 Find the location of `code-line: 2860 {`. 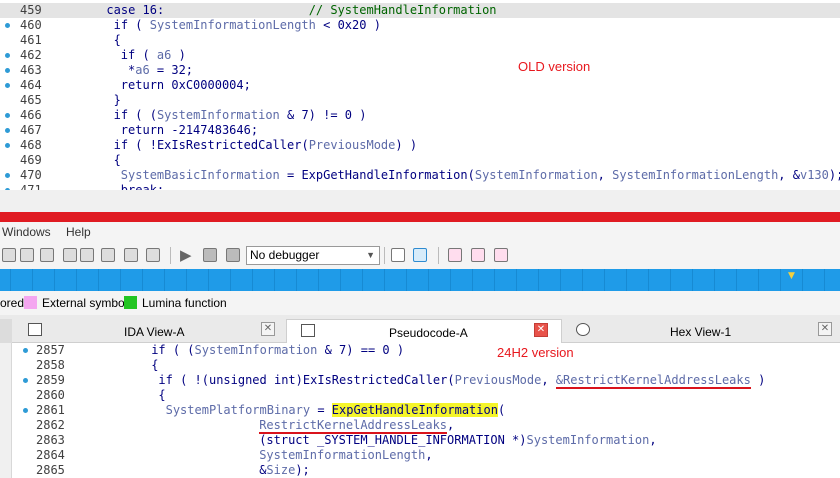

code-line: 2860 { is located at coordinates (420, 395).